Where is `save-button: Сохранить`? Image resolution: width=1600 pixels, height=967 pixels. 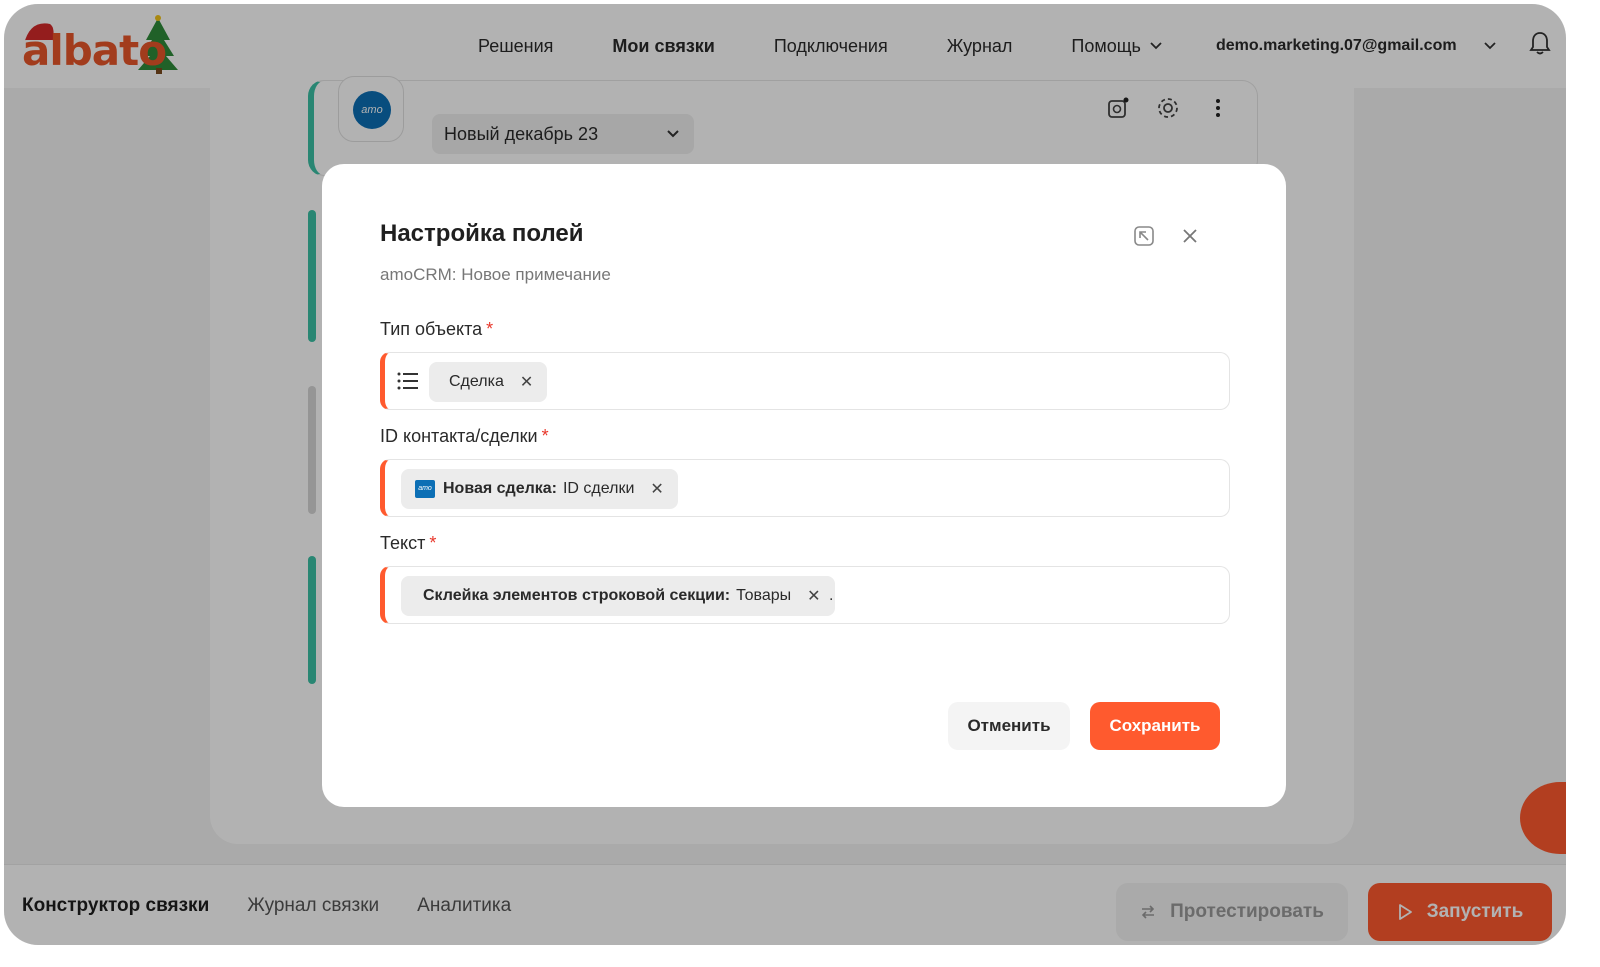
save-button: Сохранить is located at coordinates (1155, 726).